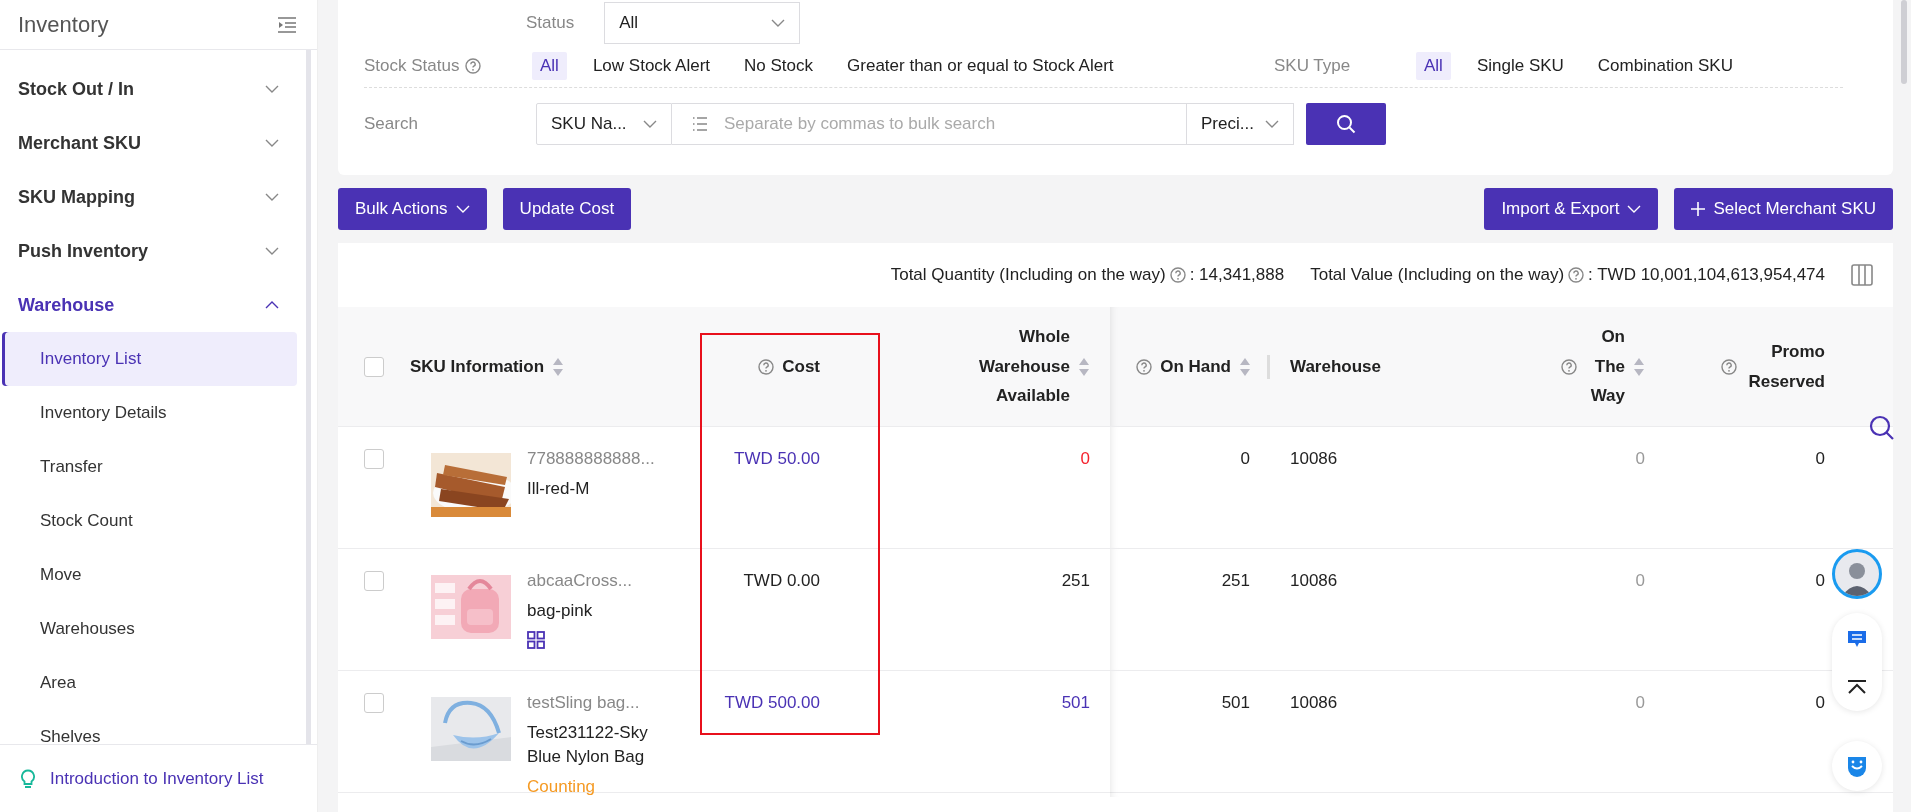 Image resolution: width=1911 pixels, height=812 pixels. Describe the element at coordinates (149, 467) in the screenshot. I see `sidebar-item: Transfer` at that location.